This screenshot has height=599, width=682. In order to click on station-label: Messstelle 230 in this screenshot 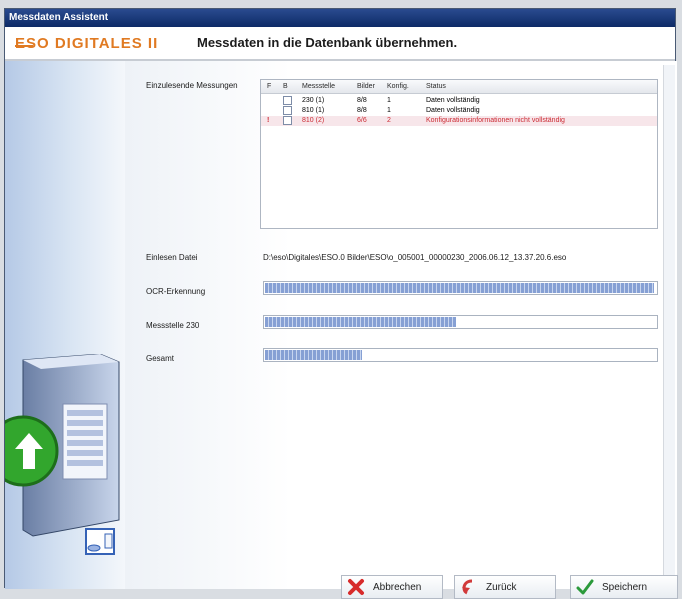, I will do `click(173, 325)`.